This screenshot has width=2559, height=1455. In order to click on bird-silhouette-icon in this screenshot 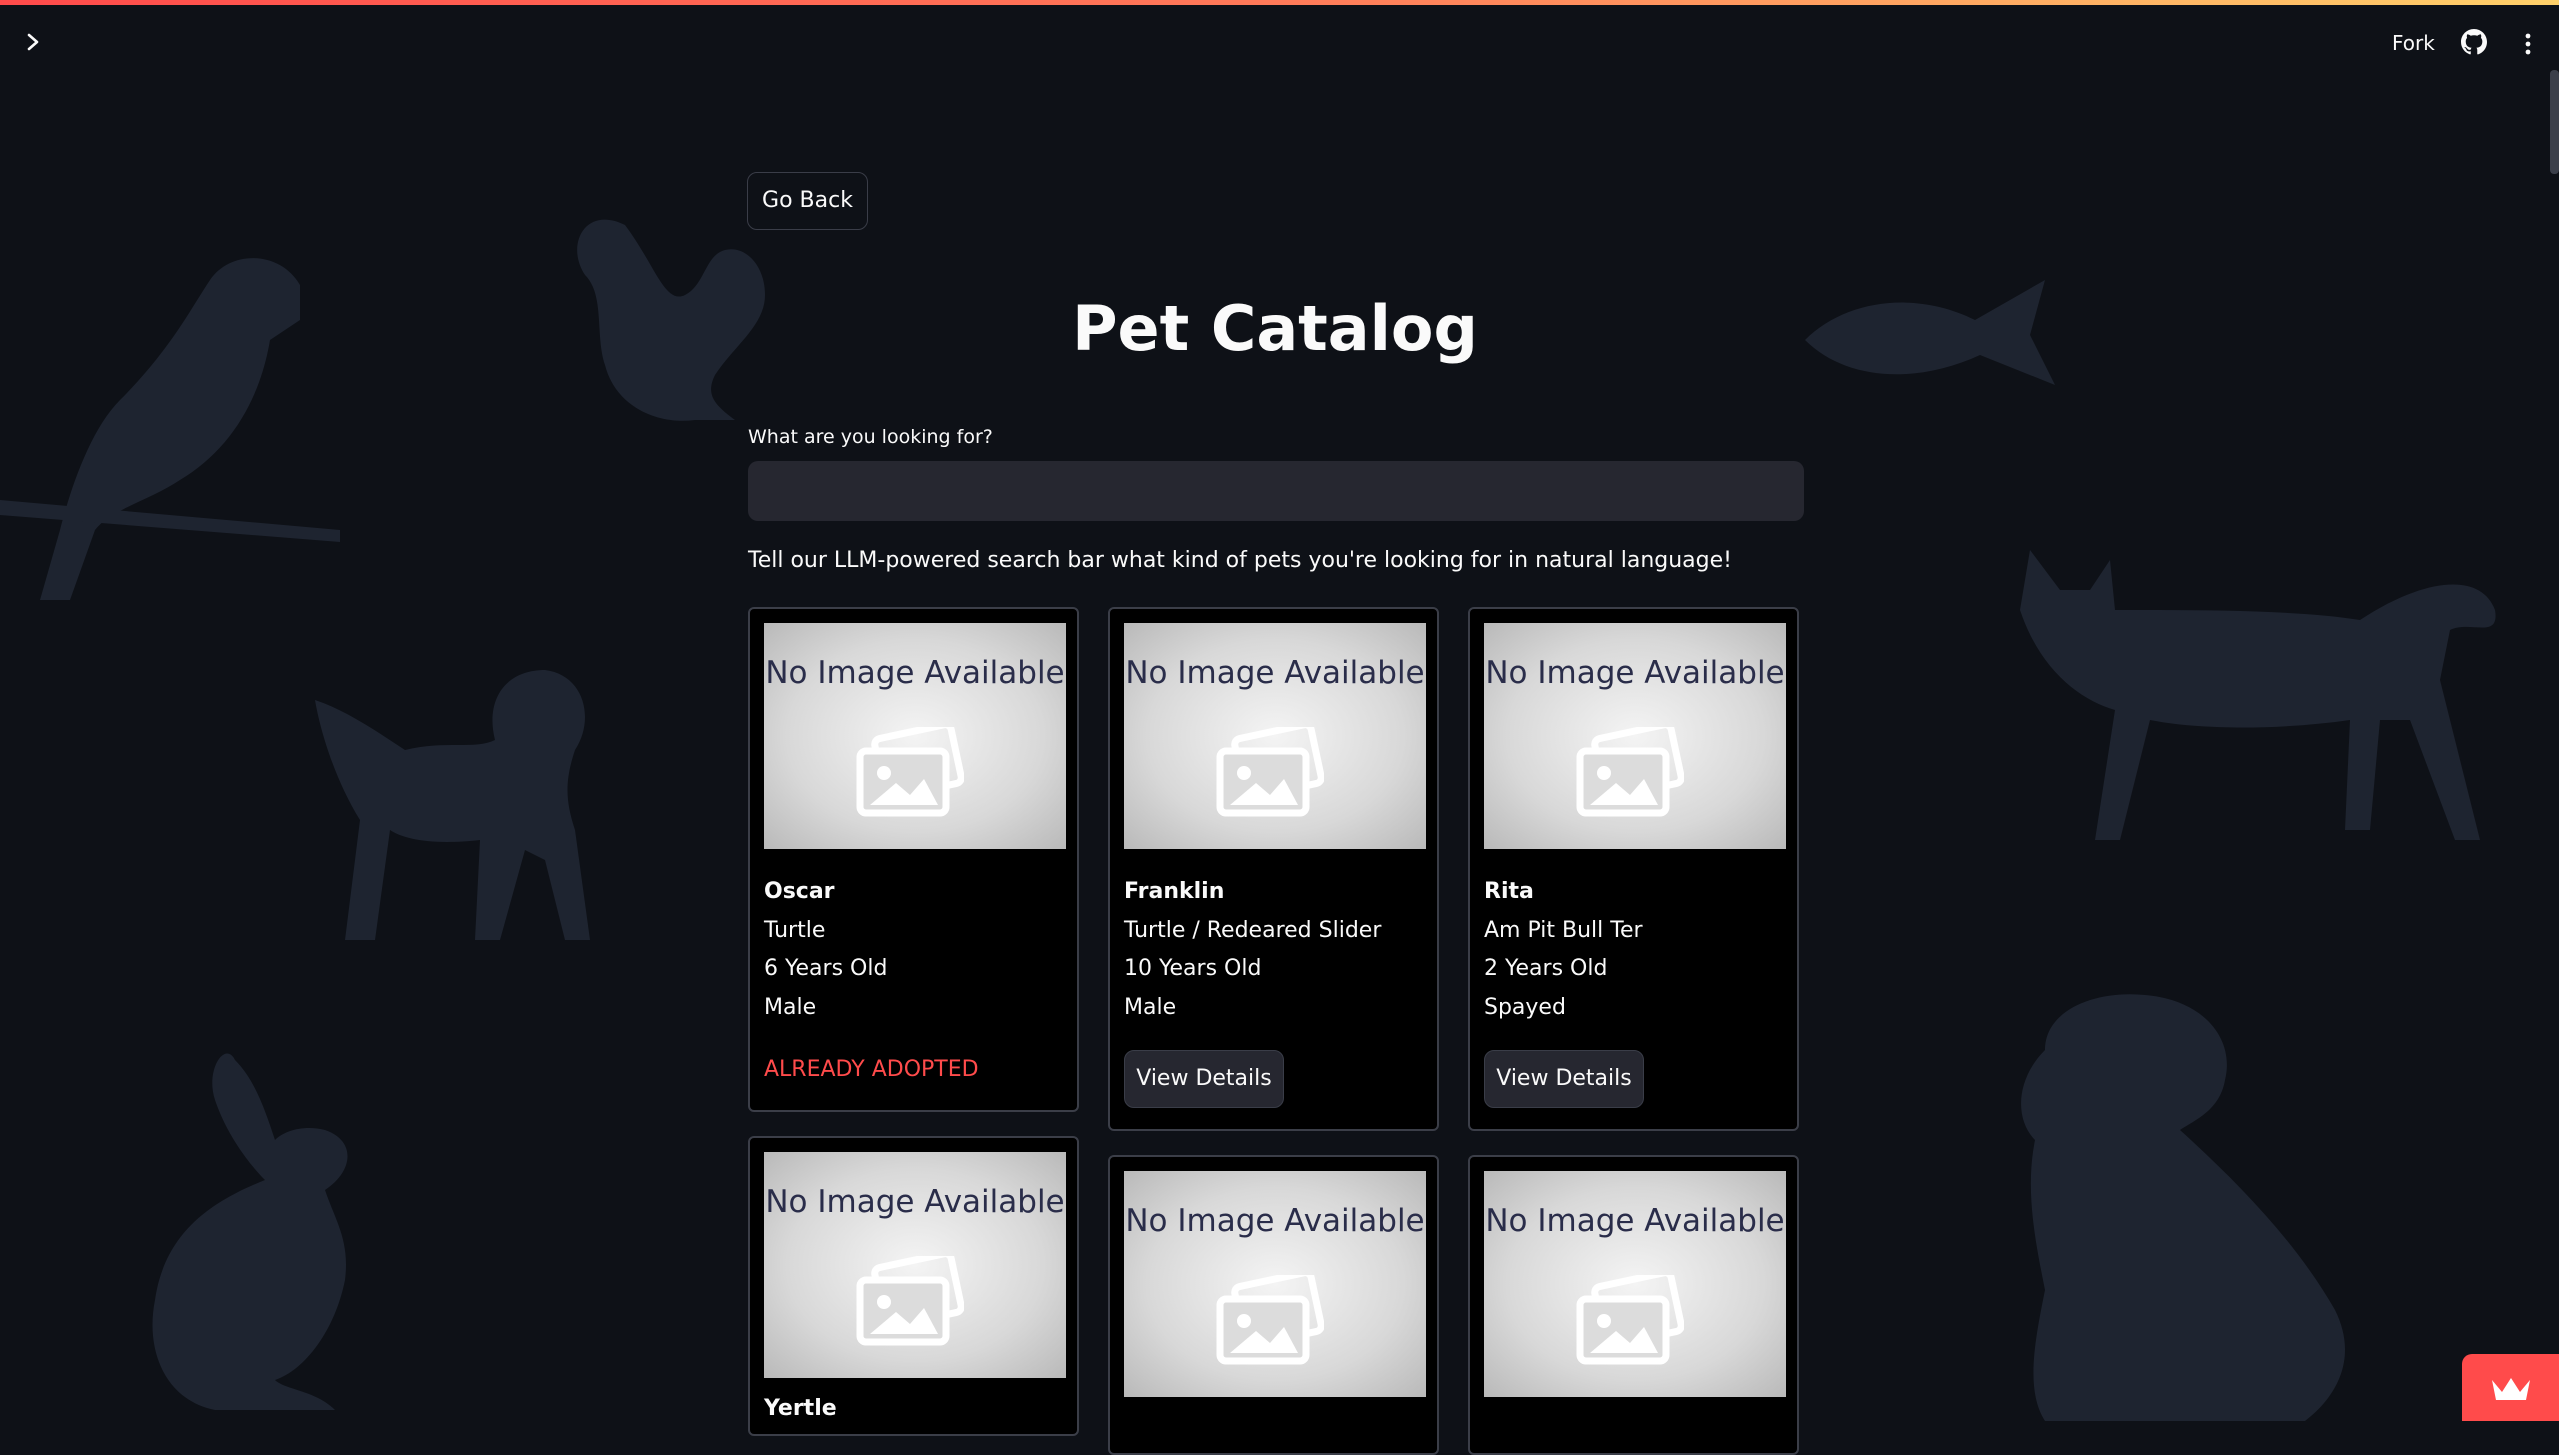, I will do `click(170, 429)`.